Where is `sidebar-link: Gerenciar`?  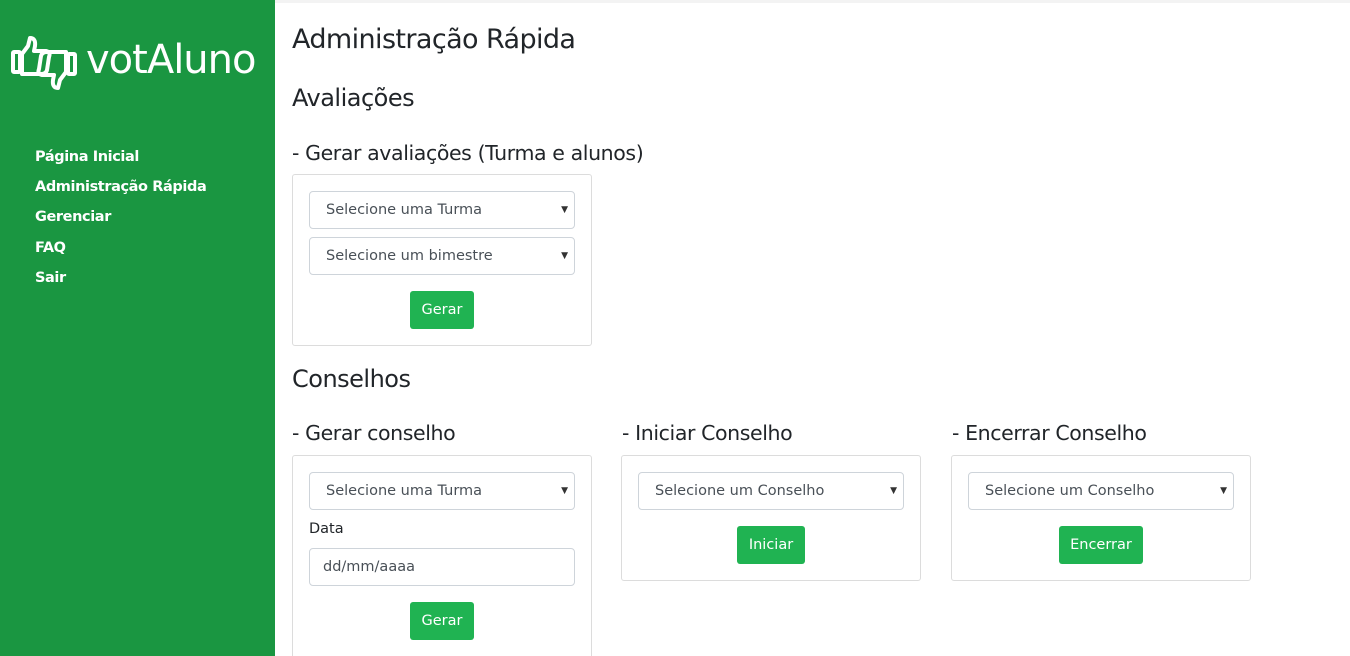 sidebar-link: Gerenciar is located at coordinates (73, 217).